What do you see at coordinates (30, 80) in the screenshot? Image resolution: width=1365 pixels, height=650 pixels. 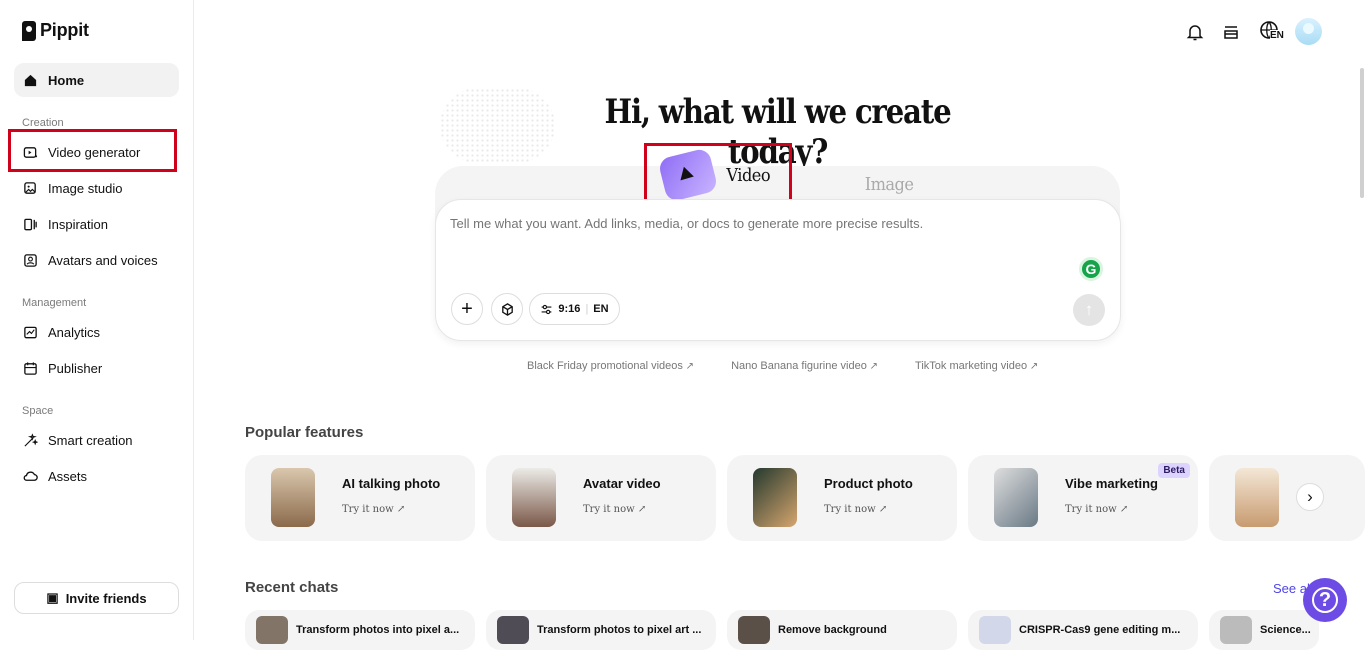 I see `home-icon` at bounding box center [30, 80].